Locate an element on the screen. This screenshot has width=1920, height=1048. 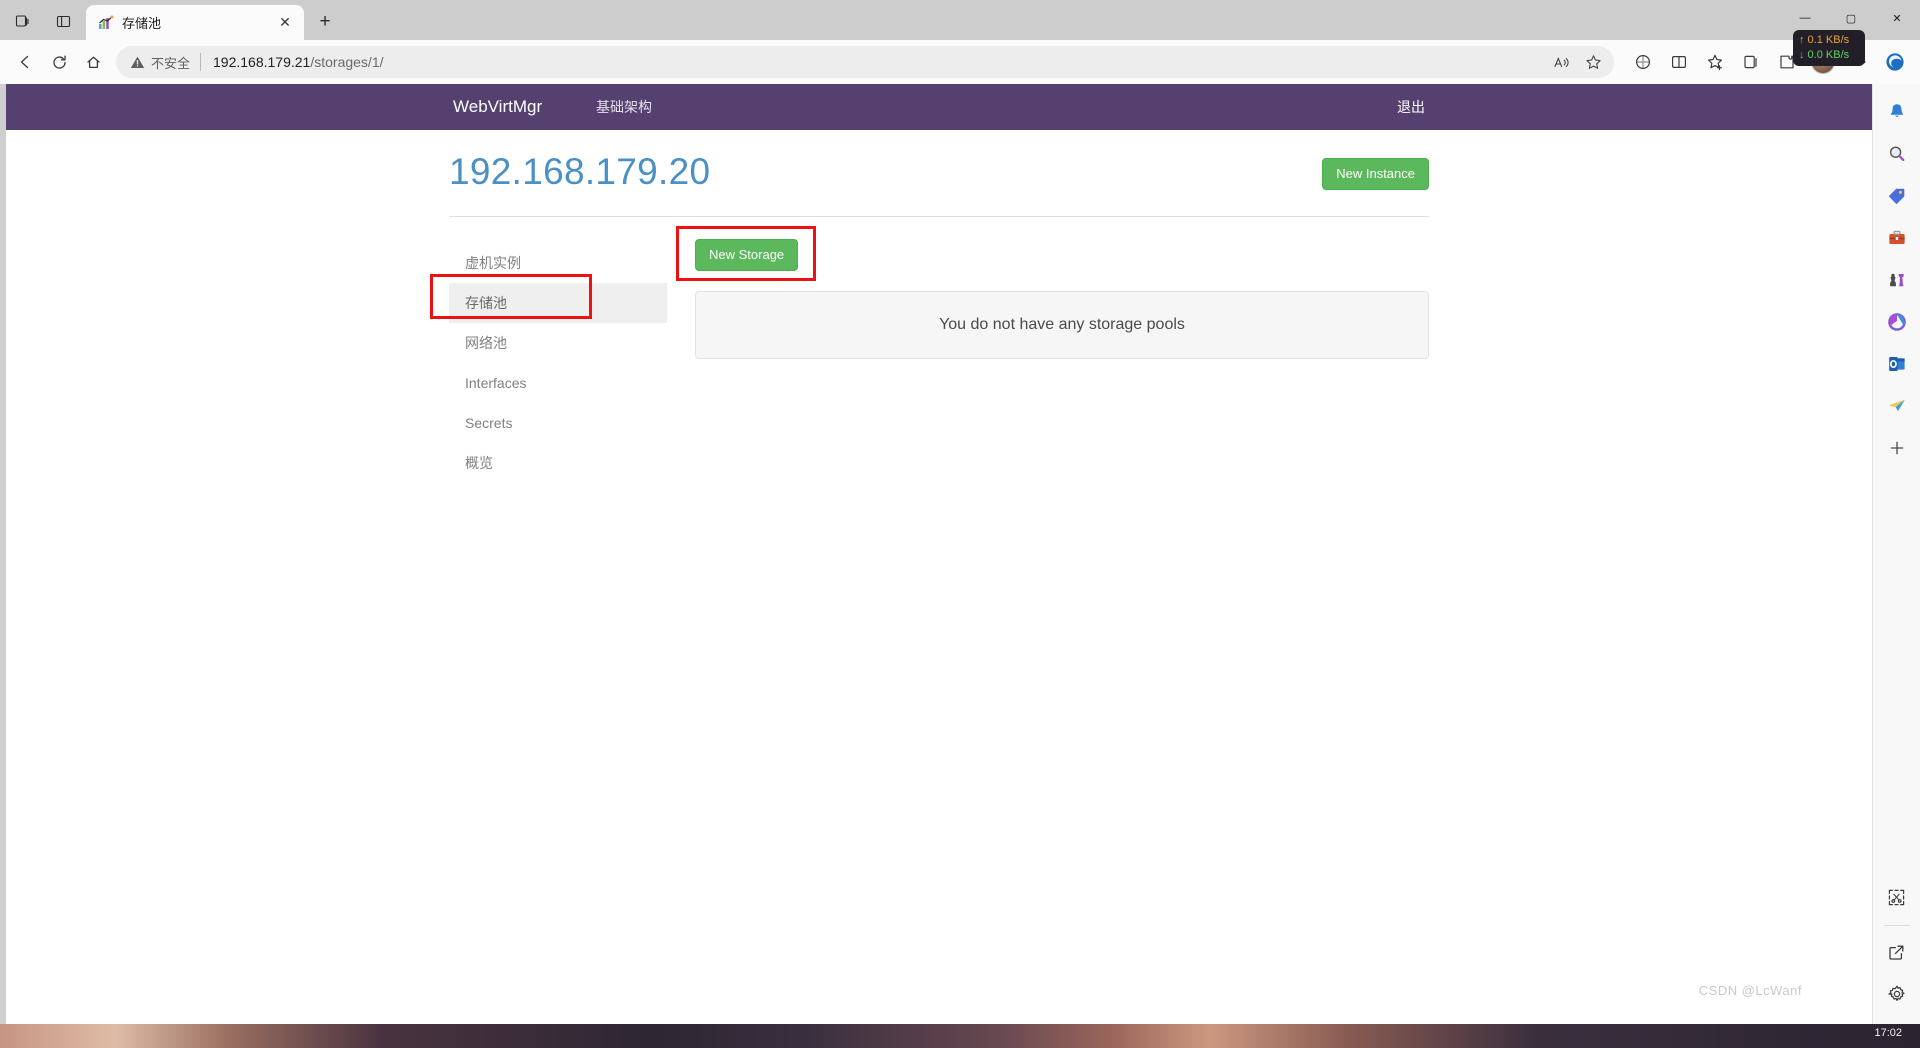
close-icon: ✕ is located at coordinates (285, 23).